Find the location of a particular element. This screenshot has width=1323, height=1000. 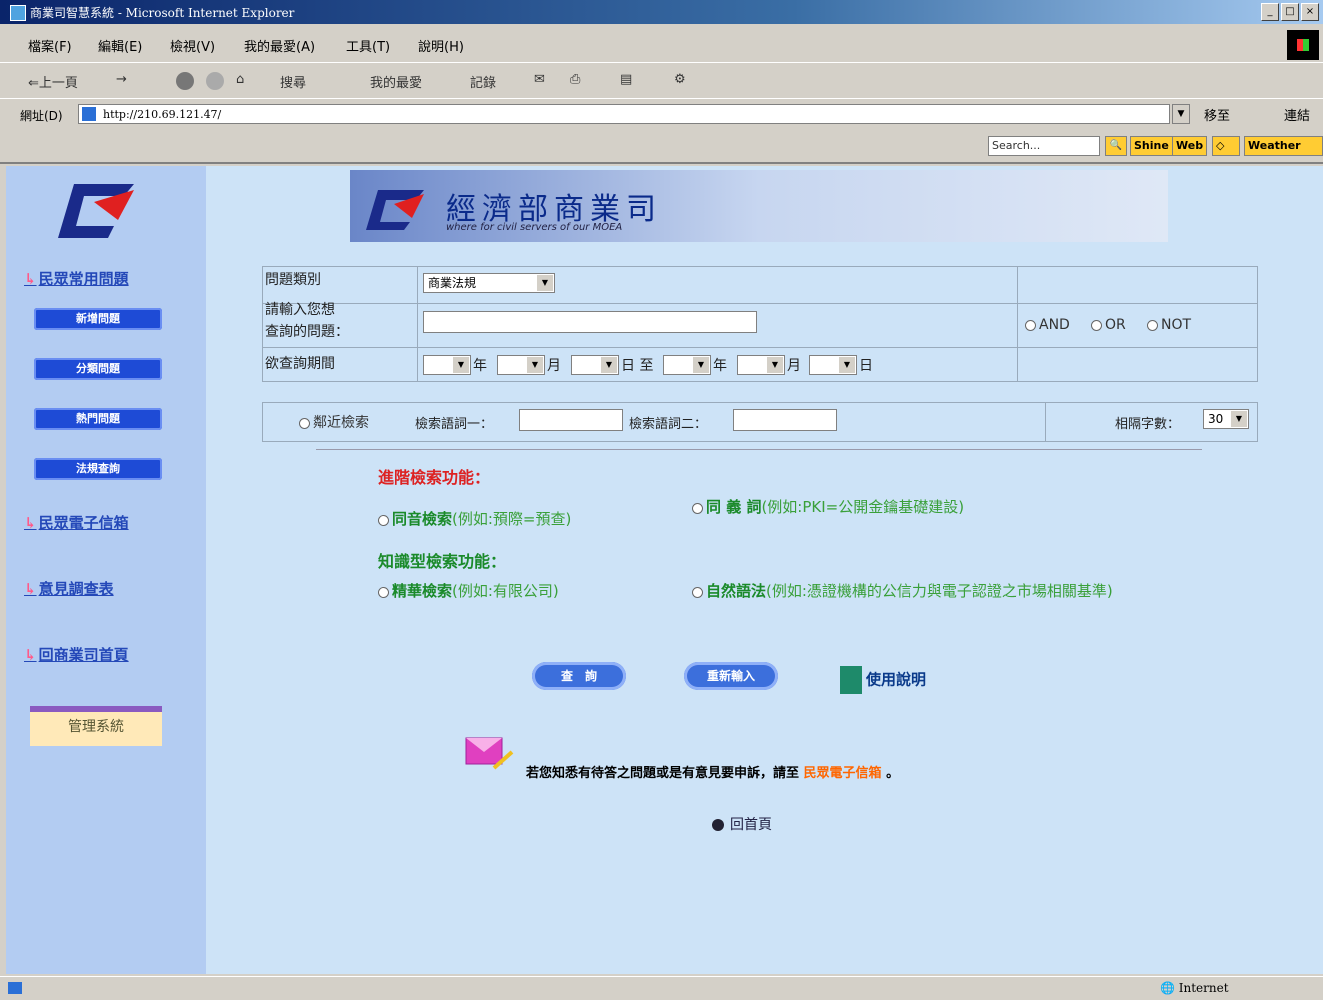

weather-button: Weather is located at coordinates (1283, 146).